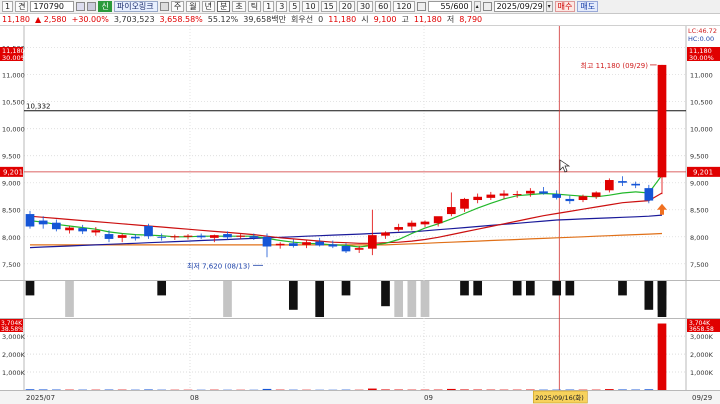 The height and width of the screenshot is (404, 720). What do you see at coordinates (105, 6) in the screenshot?
I see `new-listing-badge: 신` at bounding box center [105, 6].